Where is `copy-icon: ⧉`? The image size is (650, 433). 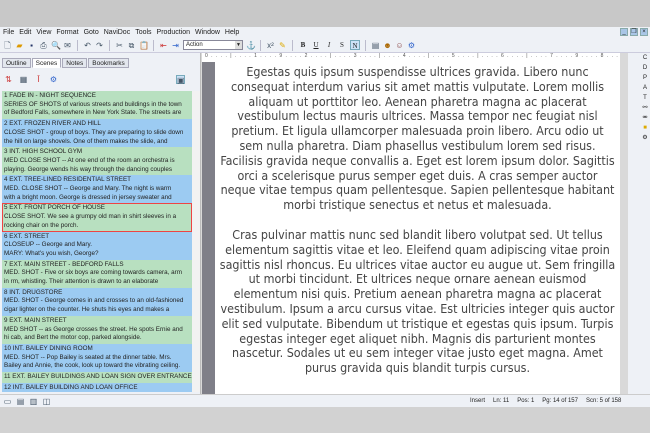 copy-icon: ⧉ is located at coordinates (131, 45).